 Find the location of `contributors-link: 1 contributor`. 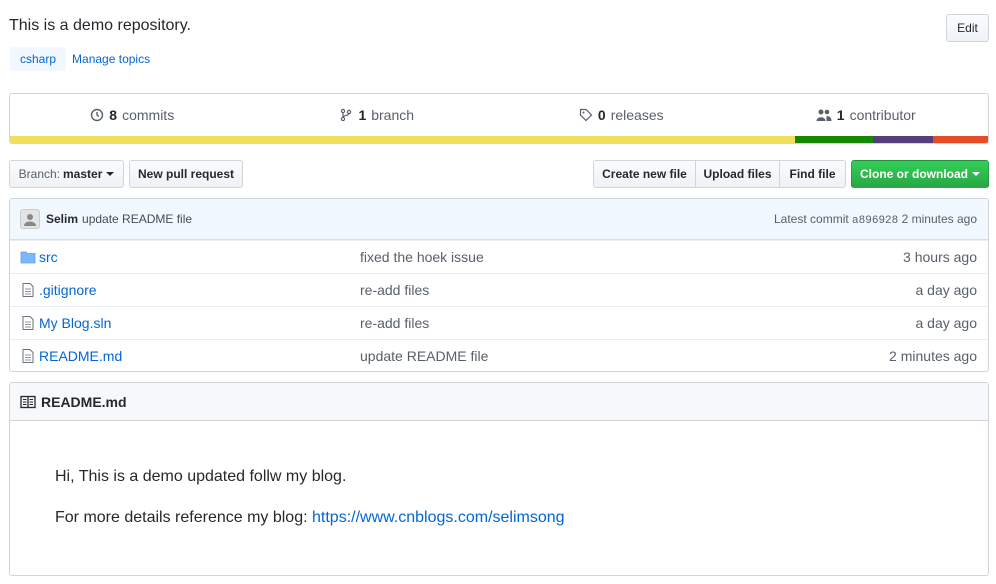

contributors-link: 1 contributor is located at coordinates (866, 115).